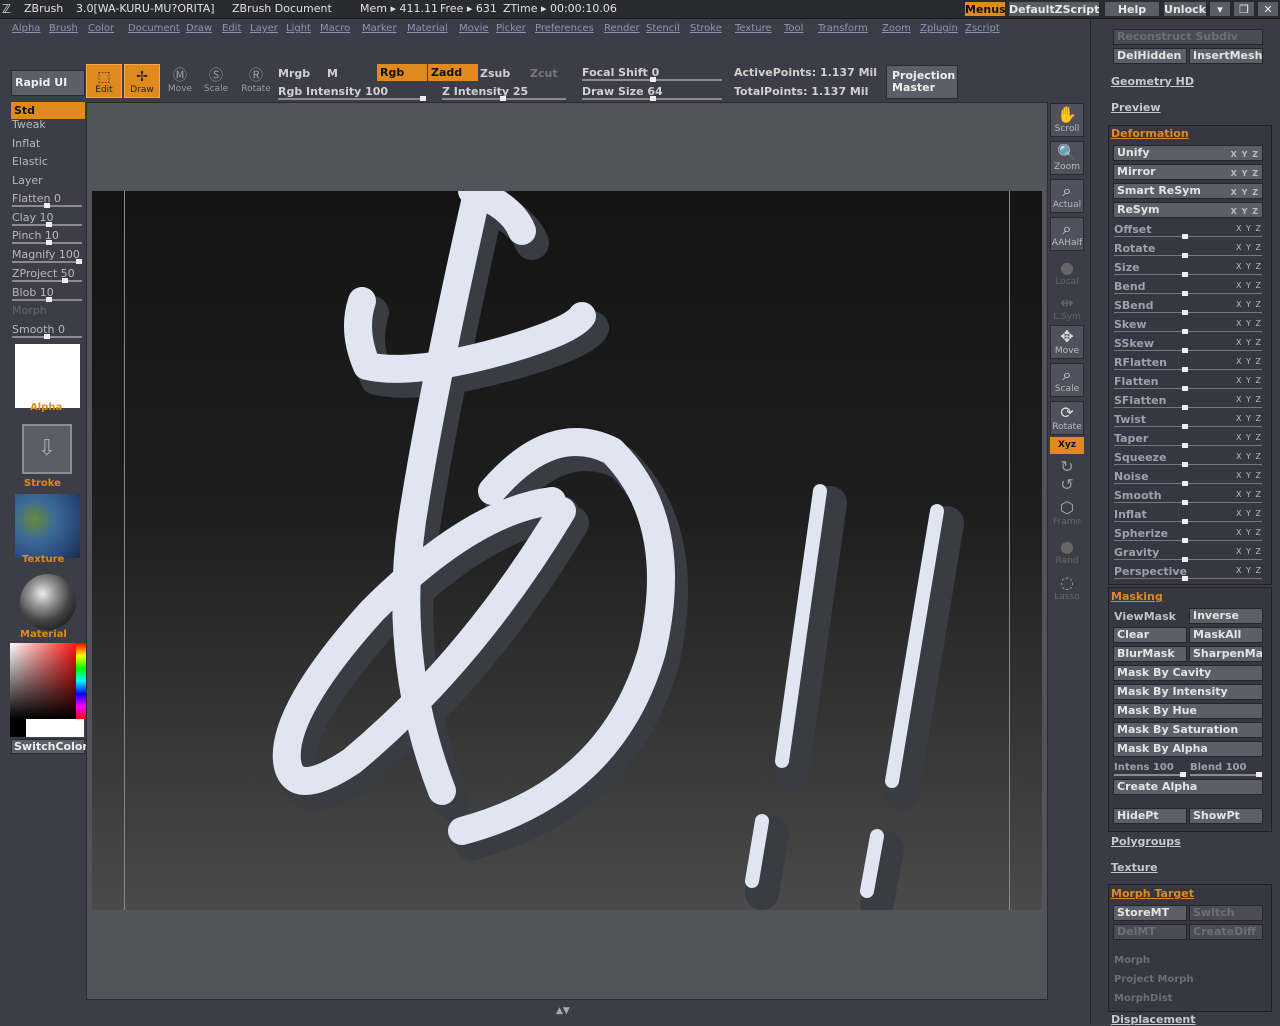 This screenshot has width=1280, height=1026. What do you see at coordinates (47, 299) in the screenshot?
I see `blob-slider` at bounding box center [47, 299].